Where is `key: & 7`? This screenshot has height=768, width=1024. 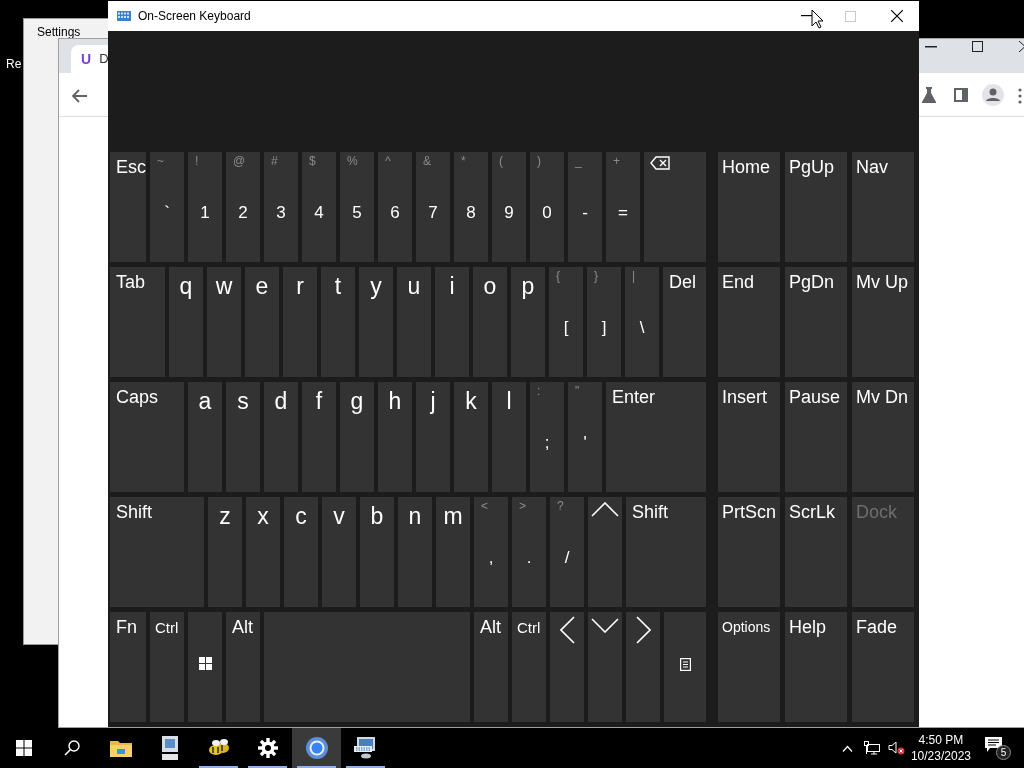
key: & 7 is located at coordinates (433, 207).